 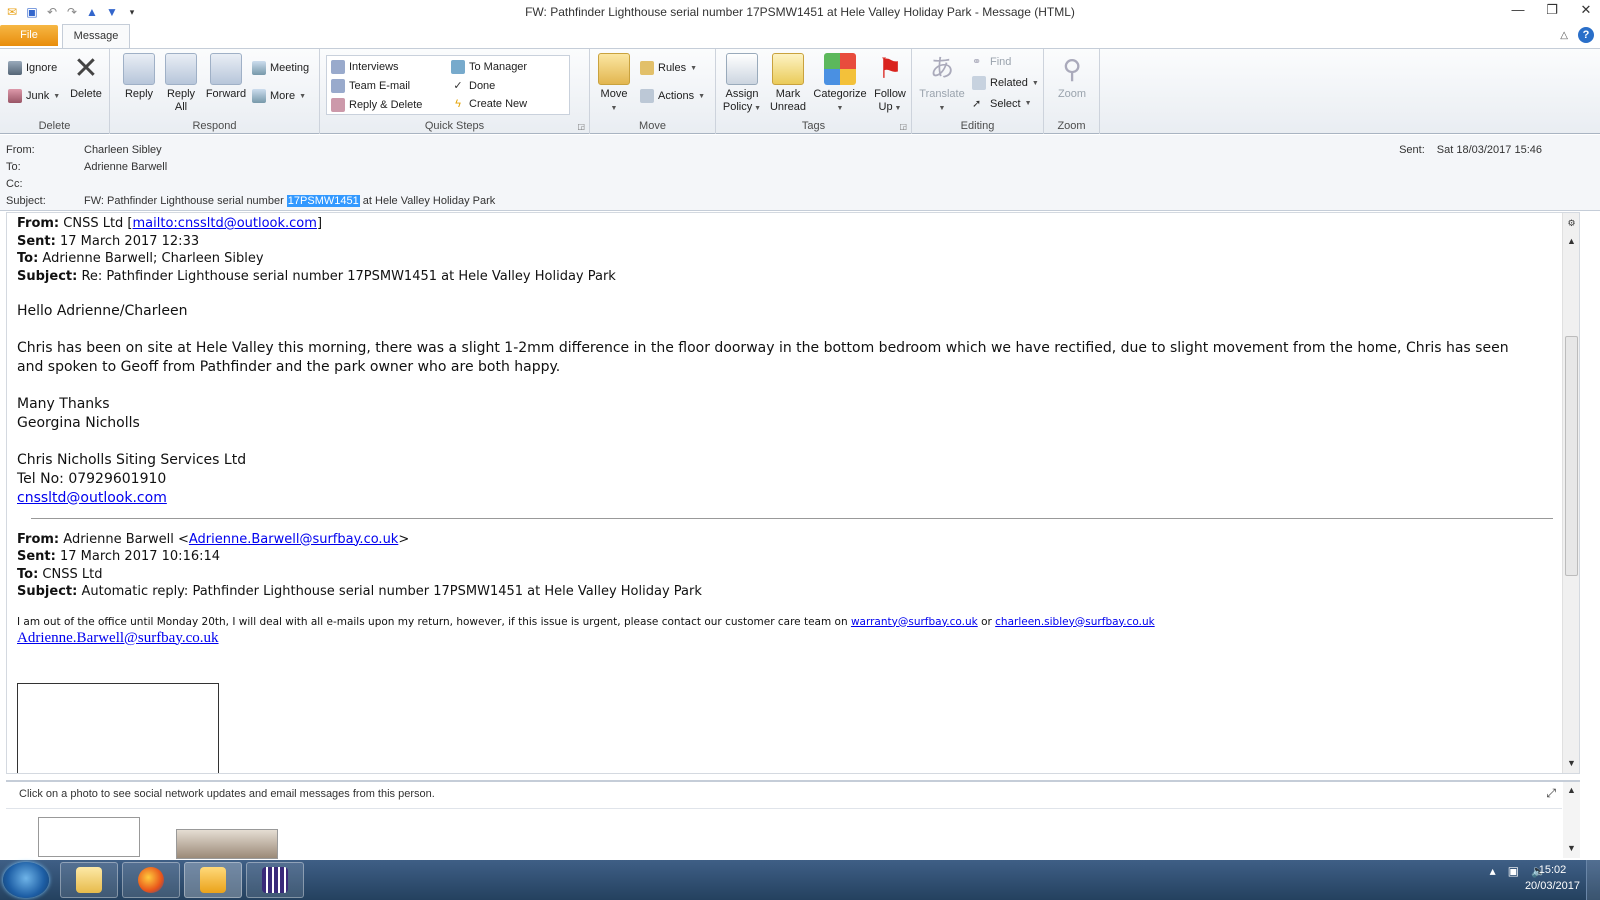 What do you see at coordinates (1470, 150) in the screenshot?
I see `sent-info: Sent: Sat 18/03/2017 15:46` at bounding box center [1470, 150].